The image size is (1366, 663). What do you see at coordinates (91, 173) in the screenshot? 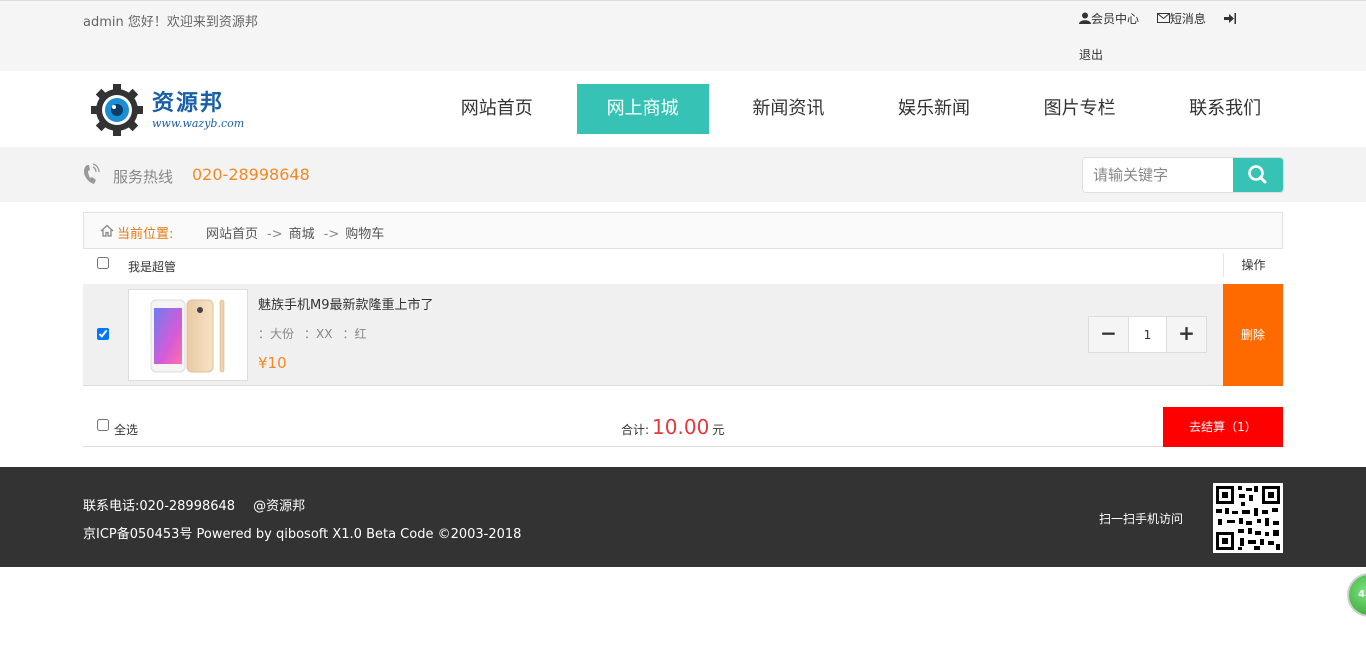
I see `phone-icon` at bounding box center [91, 173].